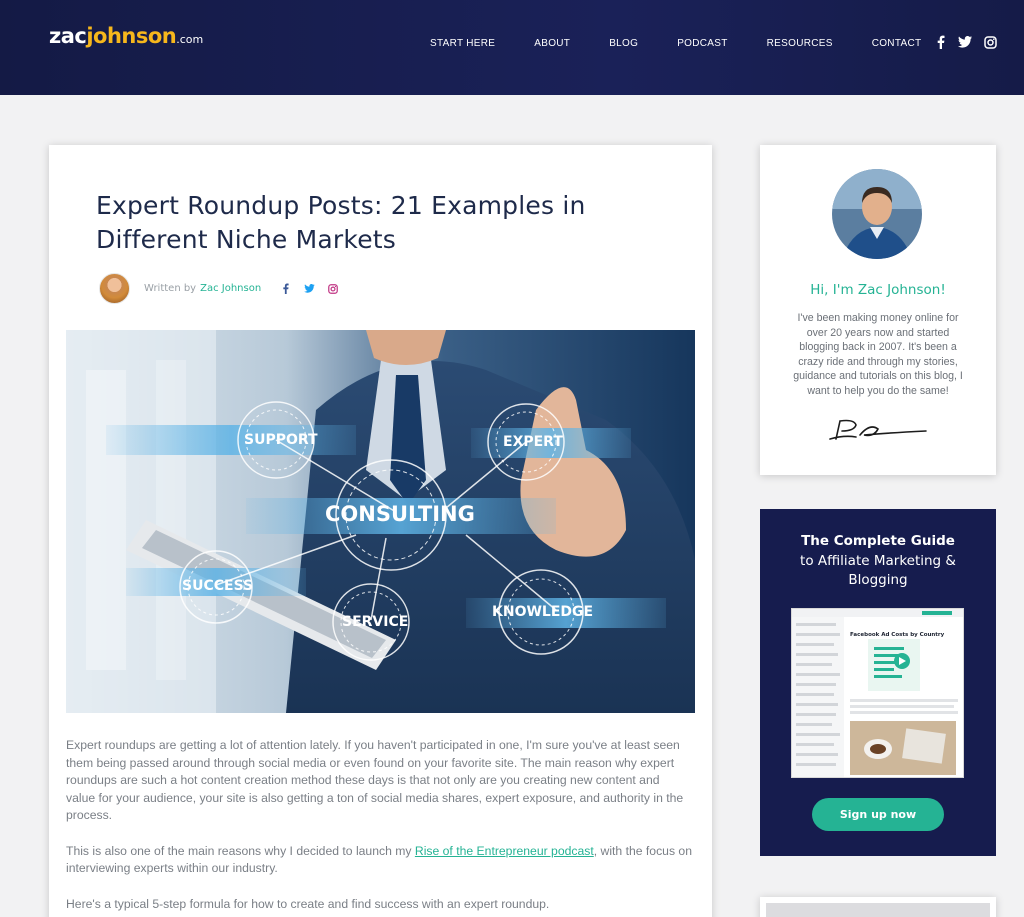  I want to click on nav-about: ABOUT, so click(552, 43).